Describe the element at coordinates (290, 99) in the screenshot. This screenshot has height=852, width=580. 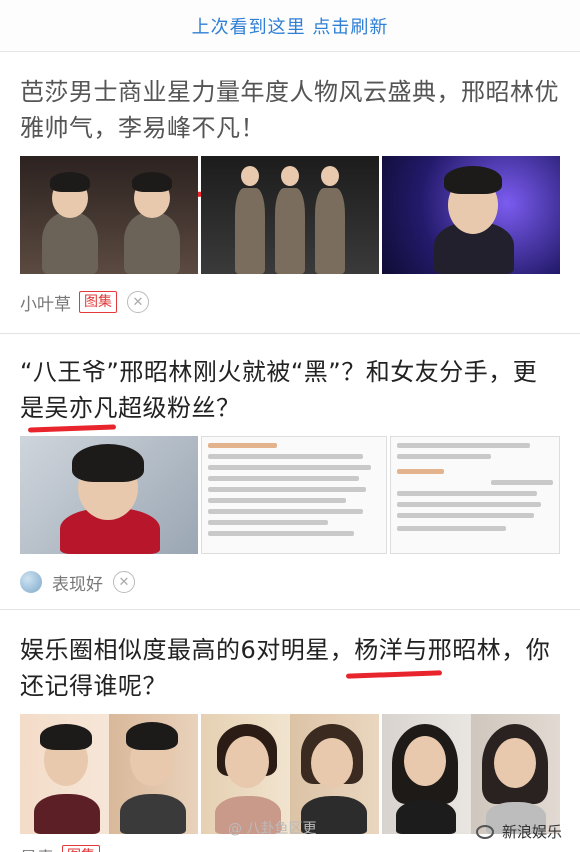
I see `news-title: 芭莎男士商业星力量年度人物风云盛典，邢昭林优雅帅气，李易峰不凡！` at that location.